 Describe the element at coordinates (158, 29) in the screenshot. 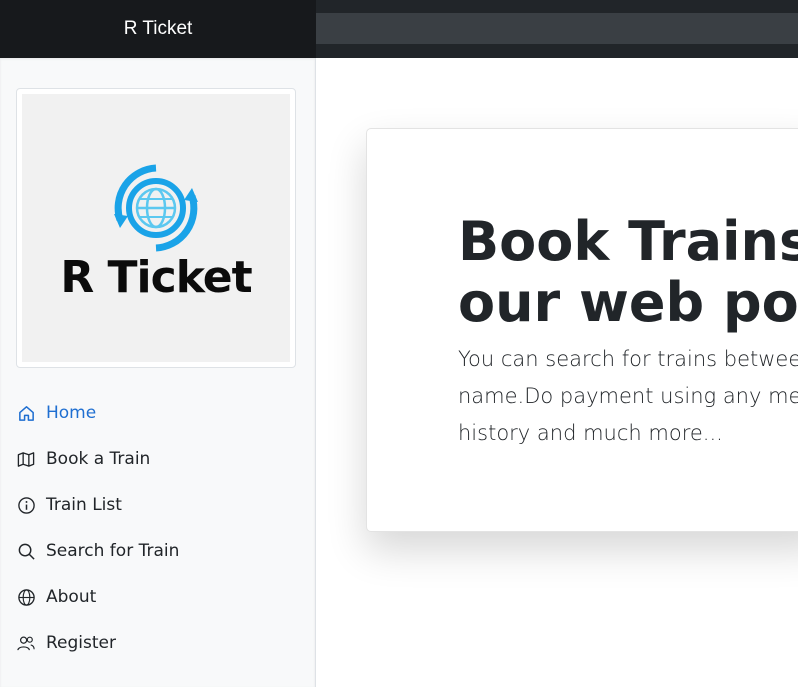

I see `navbar-brand: R Ticket` at that location.